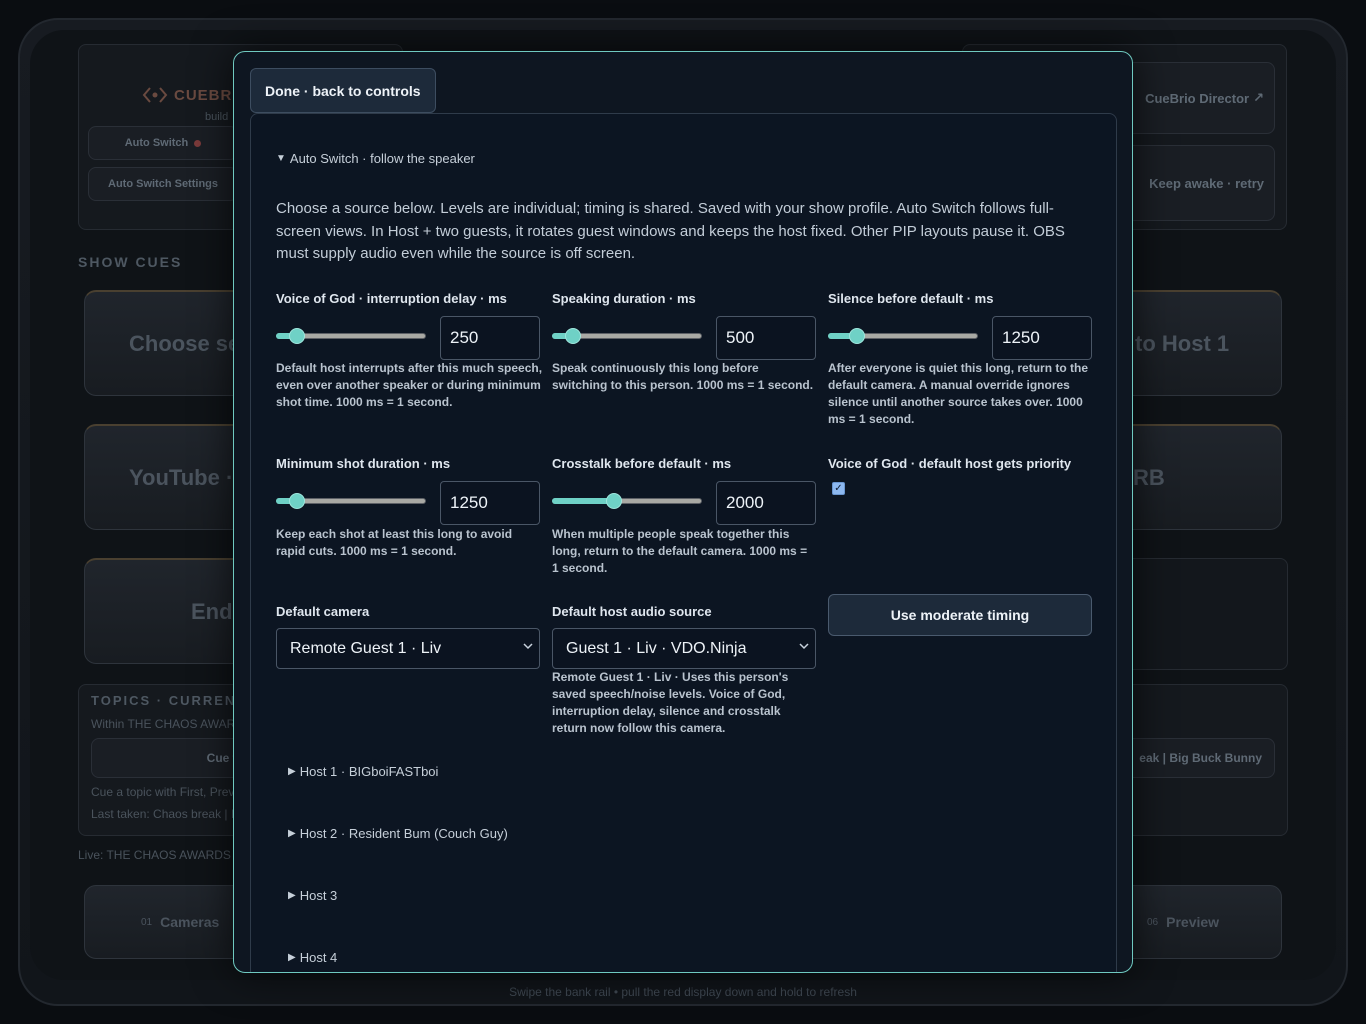  Describe the element at coordinates (624, 298) in the screenshot. I see `speaking-label: Speaking duration · ms` at that location.